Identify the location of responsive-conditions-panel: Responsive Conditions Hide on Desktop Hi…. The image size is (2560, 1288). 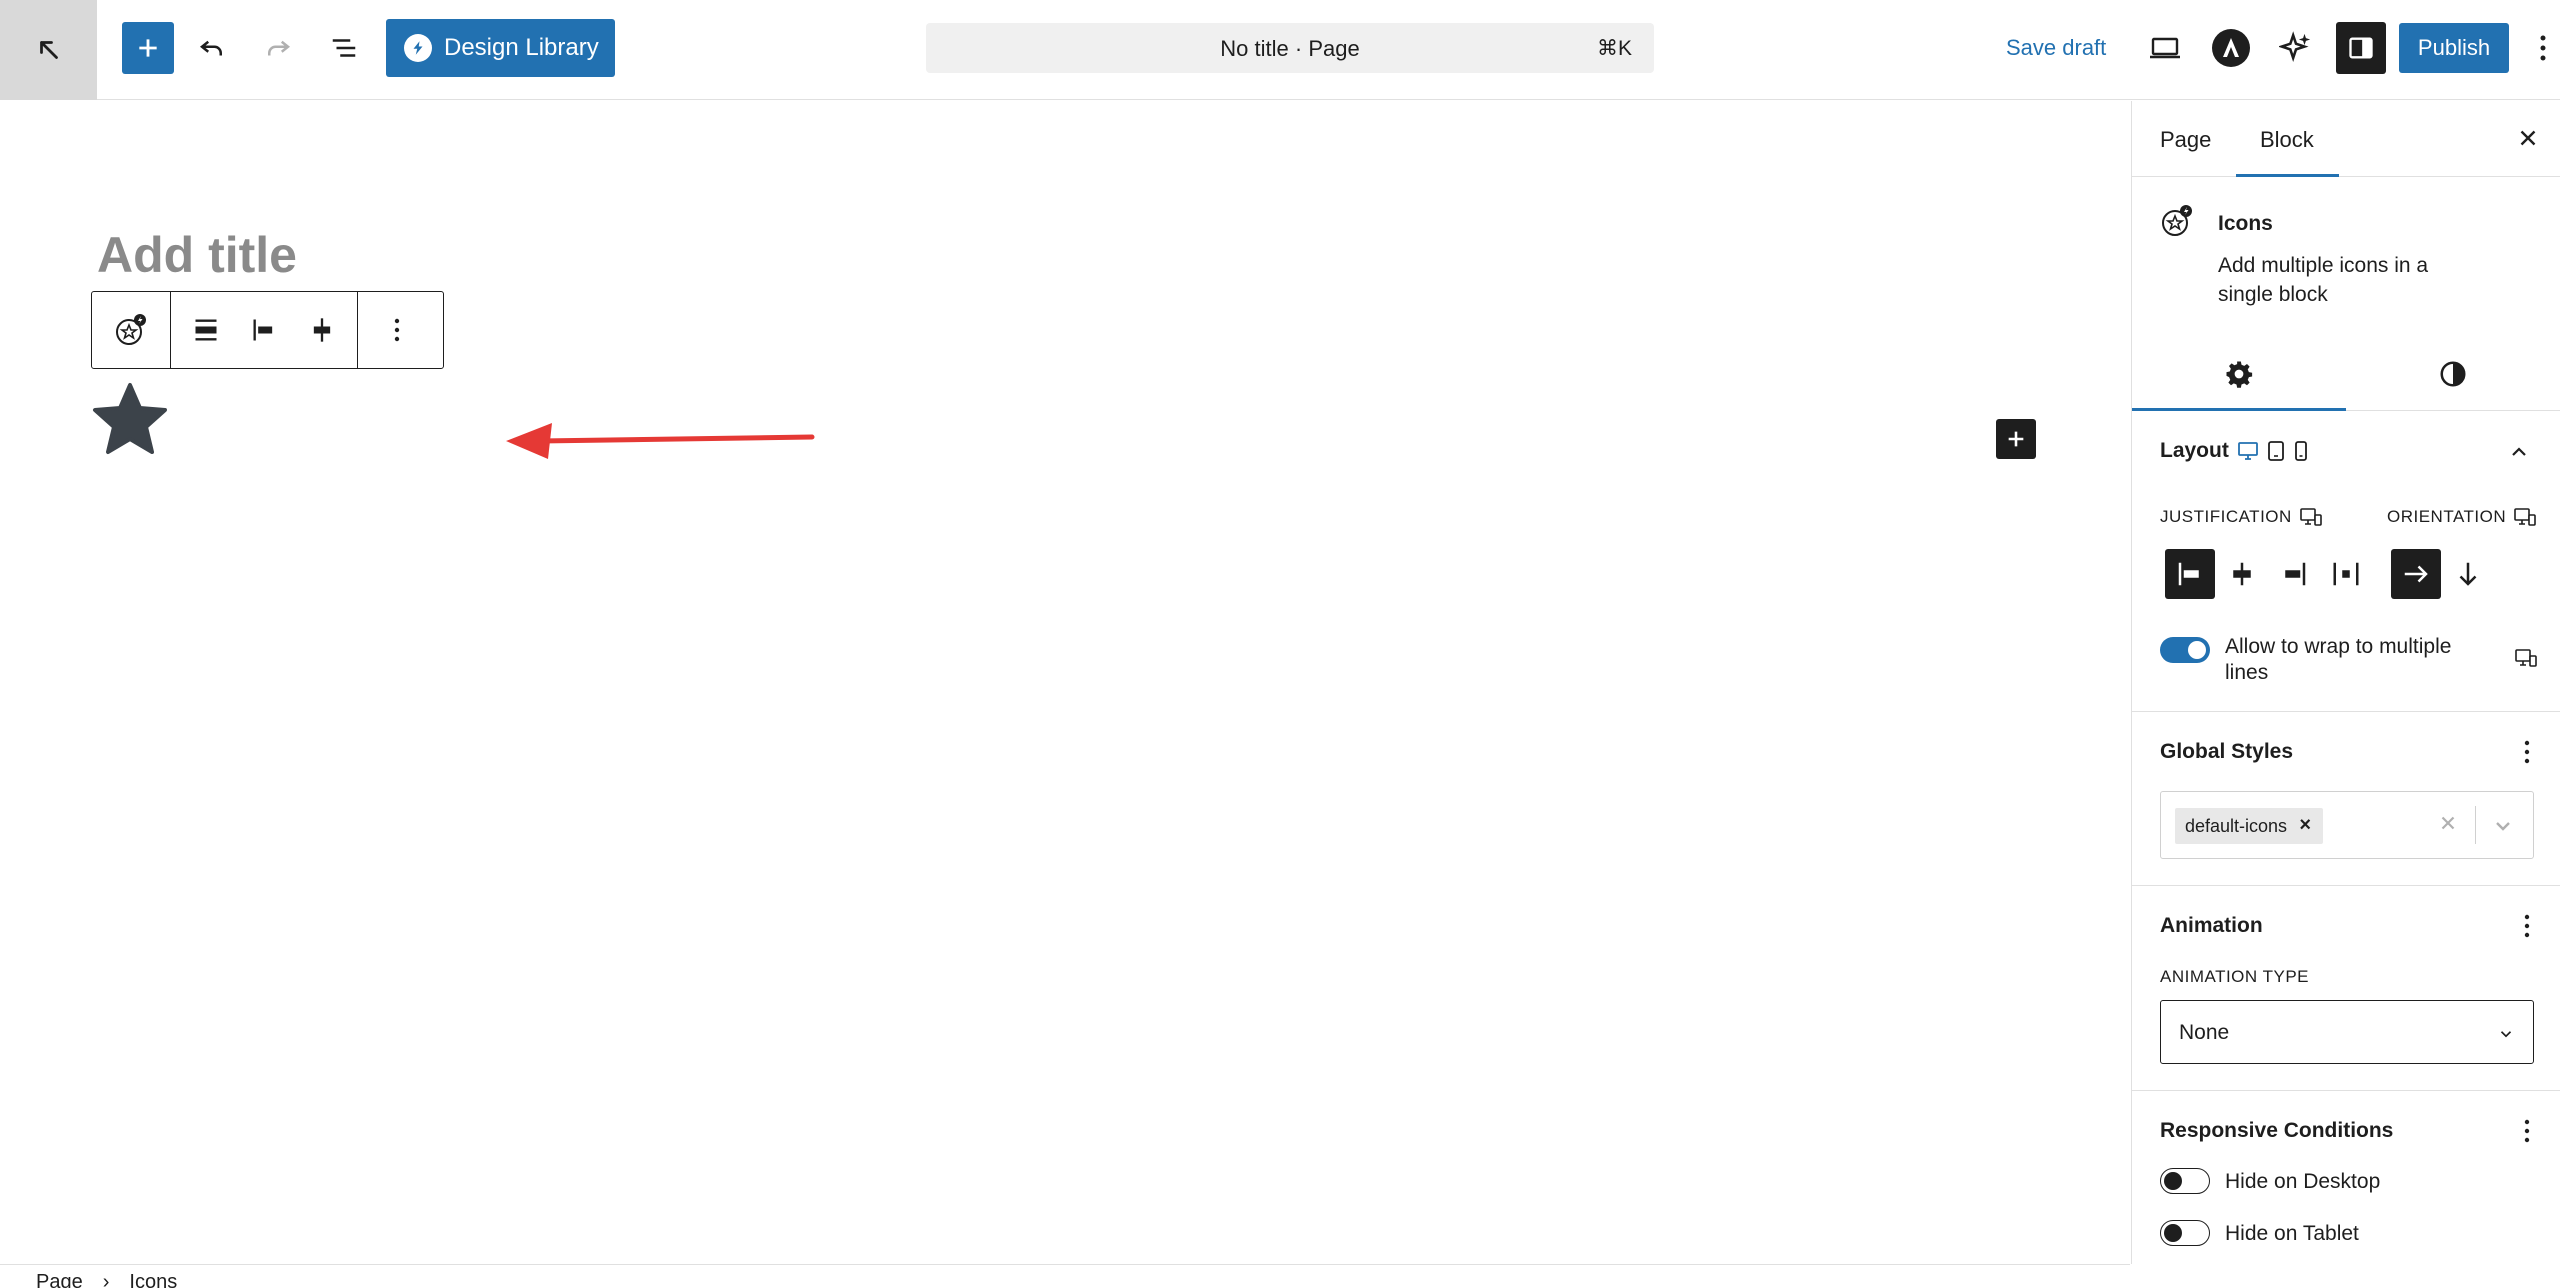
(2346, 1178).